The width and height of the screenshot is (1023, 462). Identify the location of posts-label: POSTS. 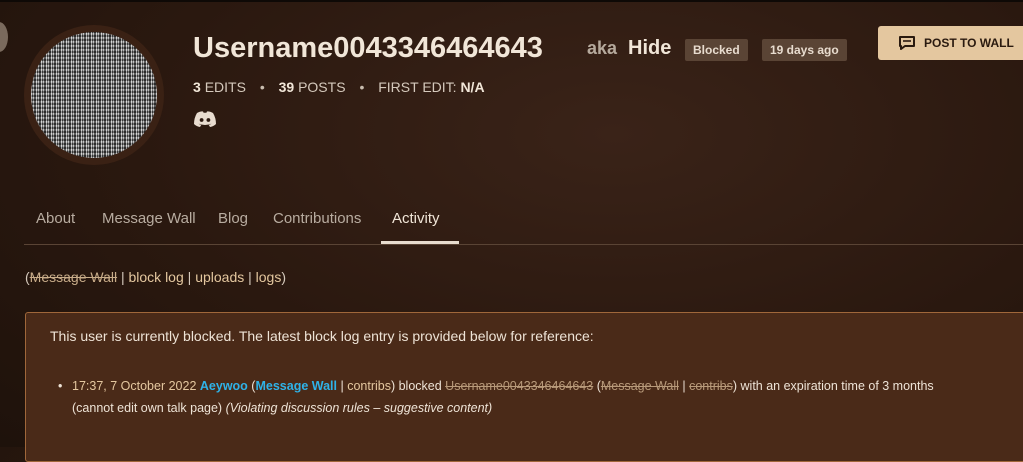
(322, 87).